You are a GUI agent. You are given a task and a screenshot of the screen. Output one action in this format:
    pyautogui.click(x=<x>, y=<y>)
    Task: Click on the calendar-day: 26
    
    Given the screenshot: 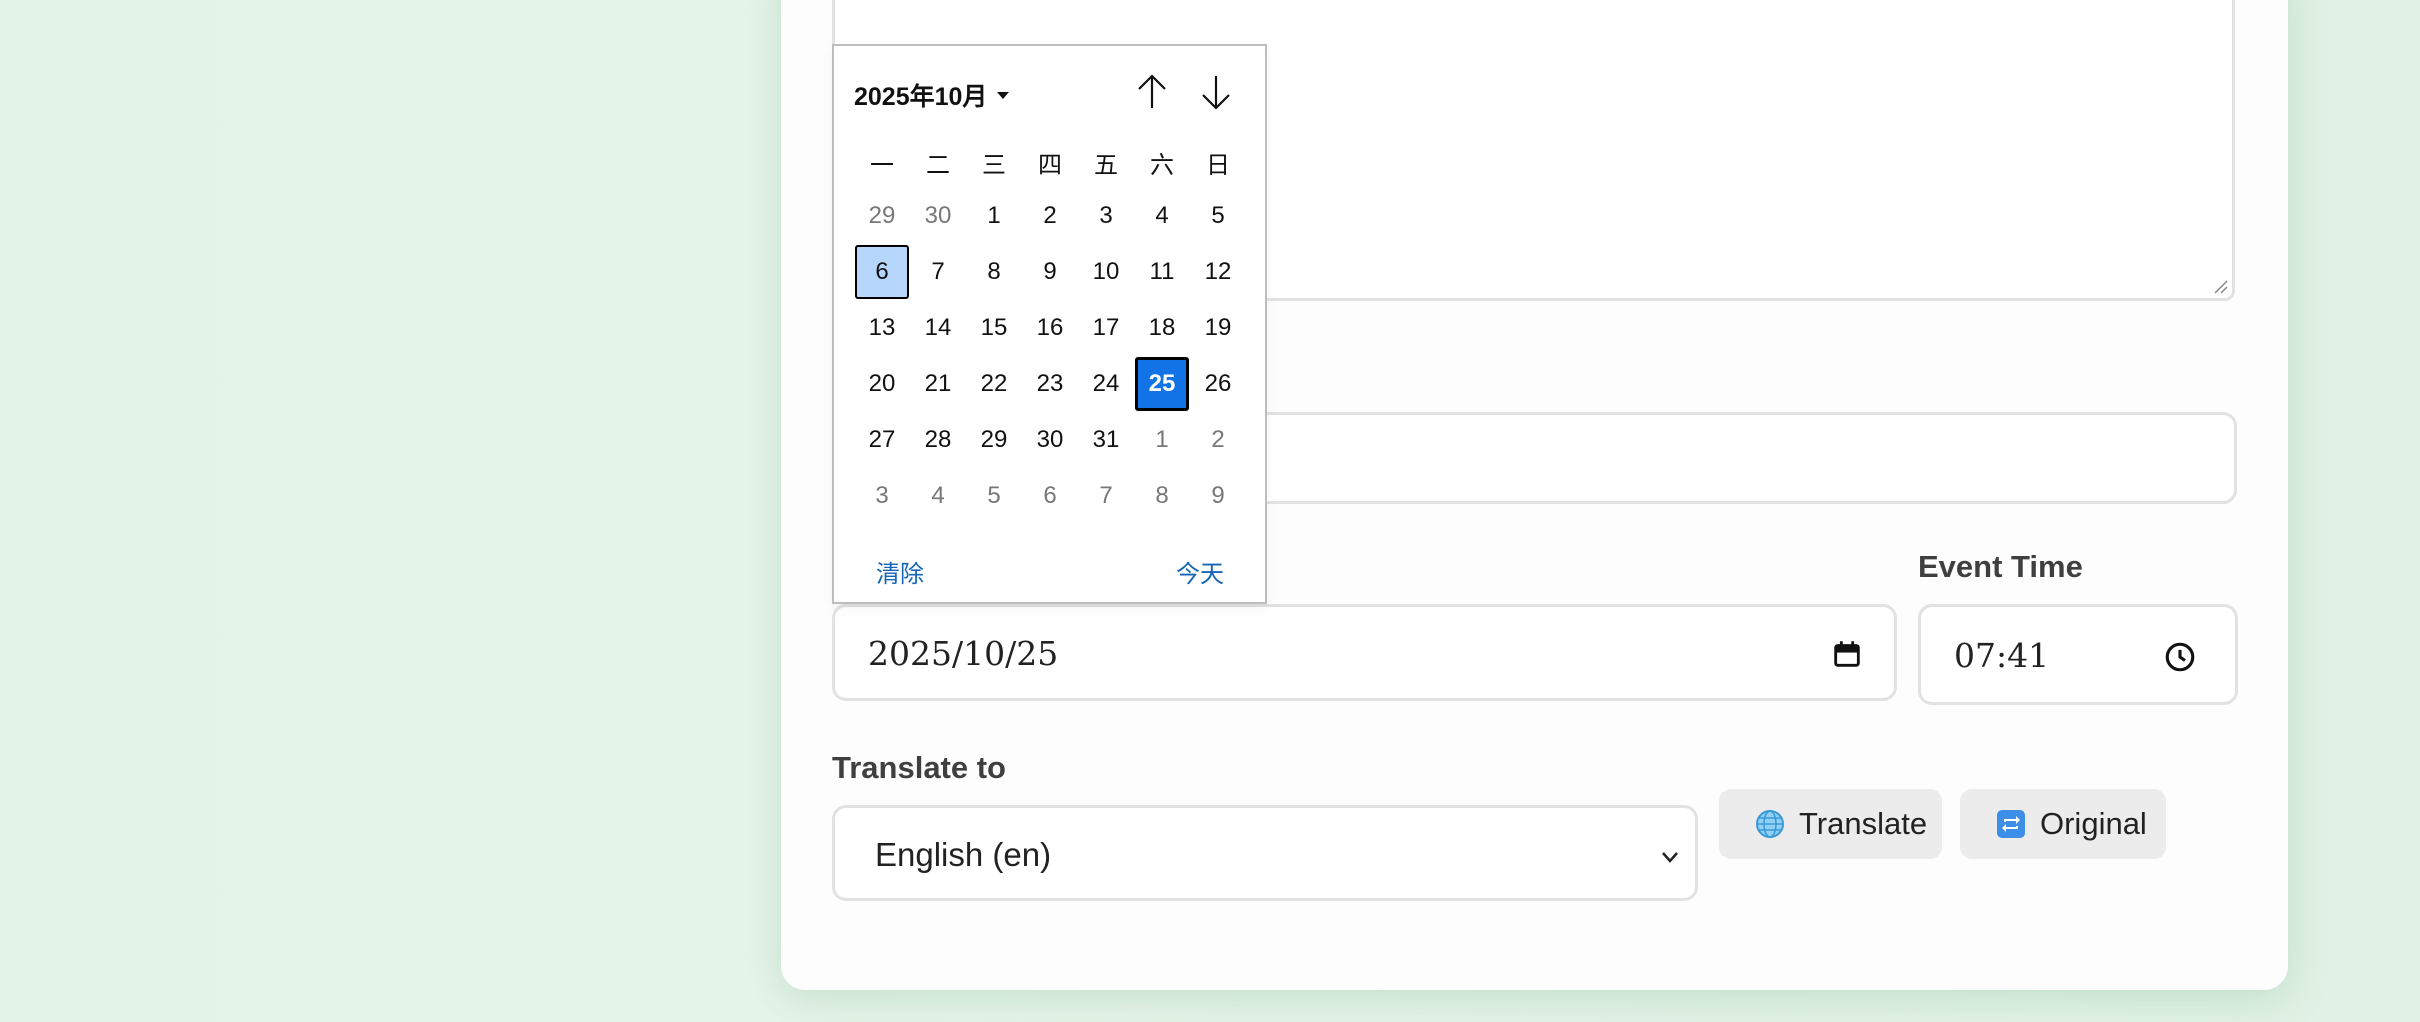 What is the action you would take?
    pyautogui.click(x=1218, y=384)
    